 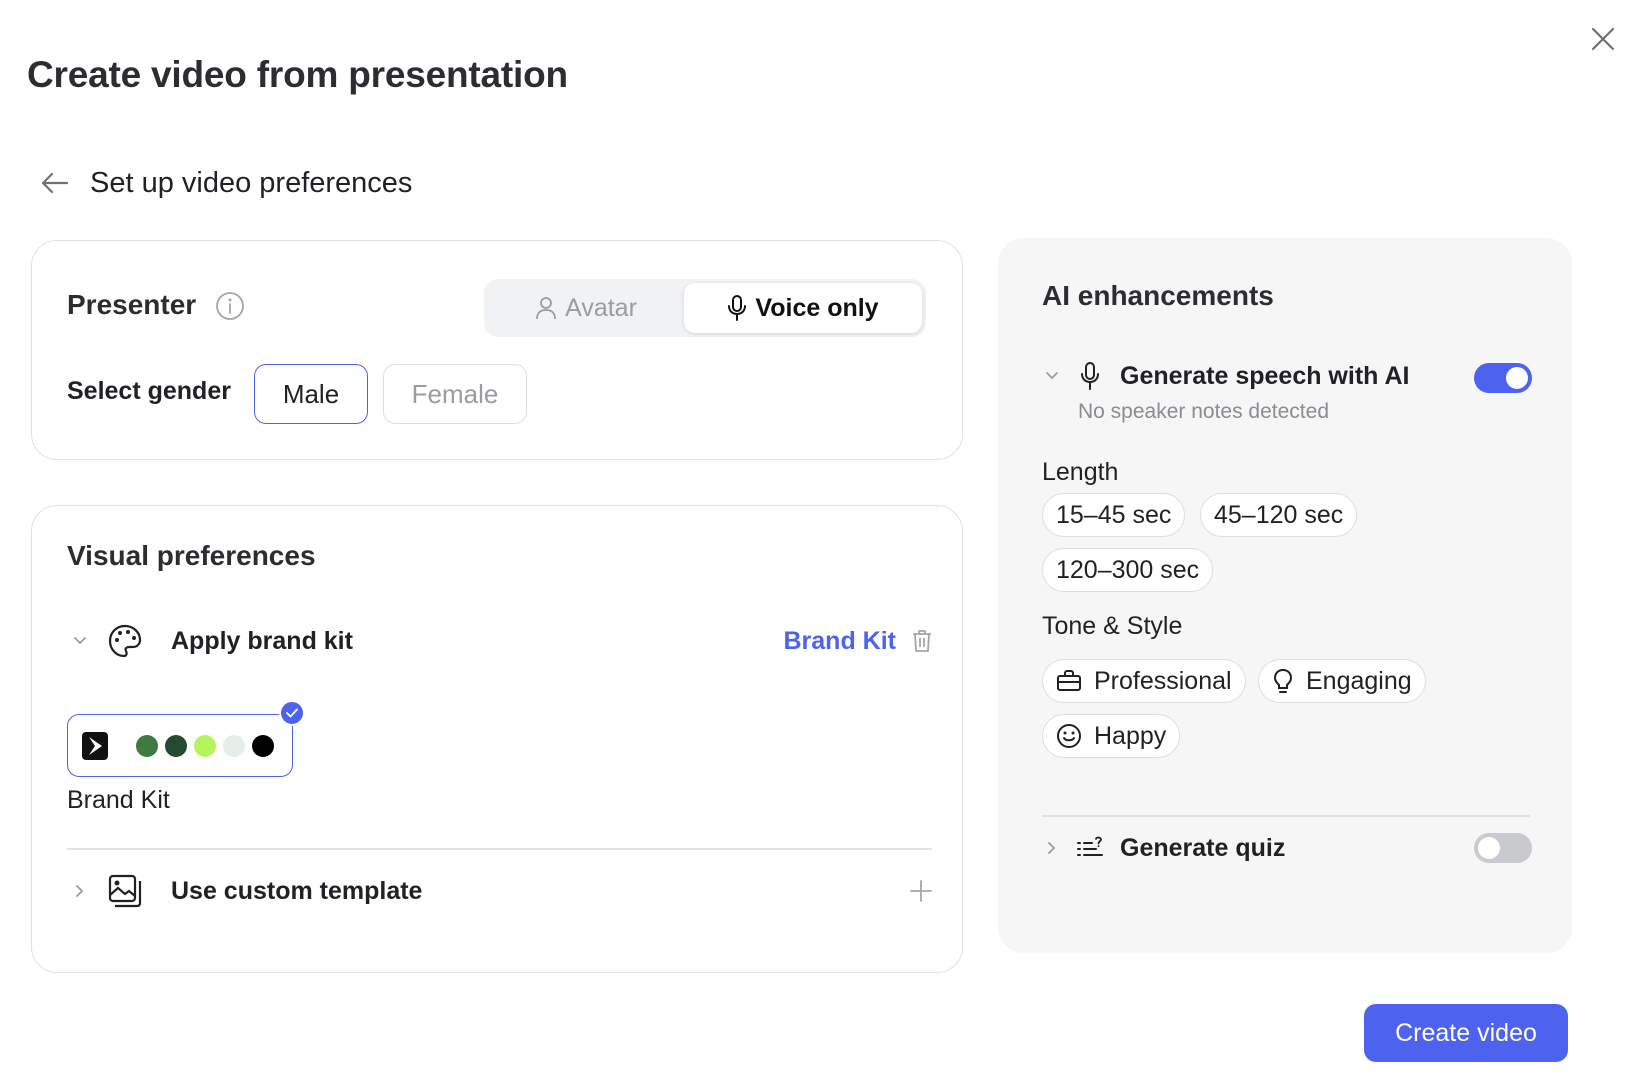 I want to click on generate-speech-toggle, so click(x=1503, y=378).